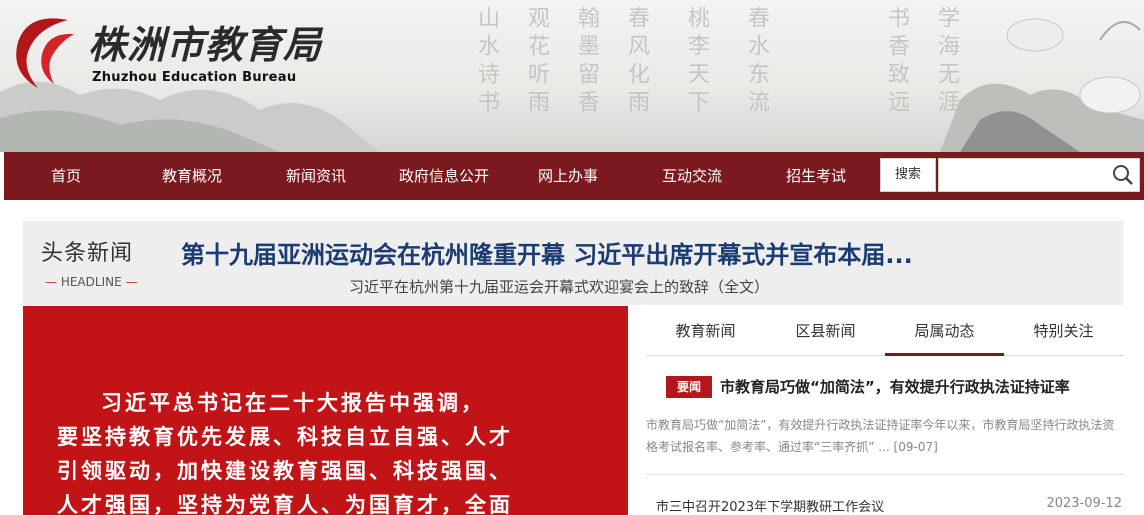 Image resolution: width=1144 pixels, height=515 pixels. I want to click on tab-district-news: 区县新闻, so click(825, 333).